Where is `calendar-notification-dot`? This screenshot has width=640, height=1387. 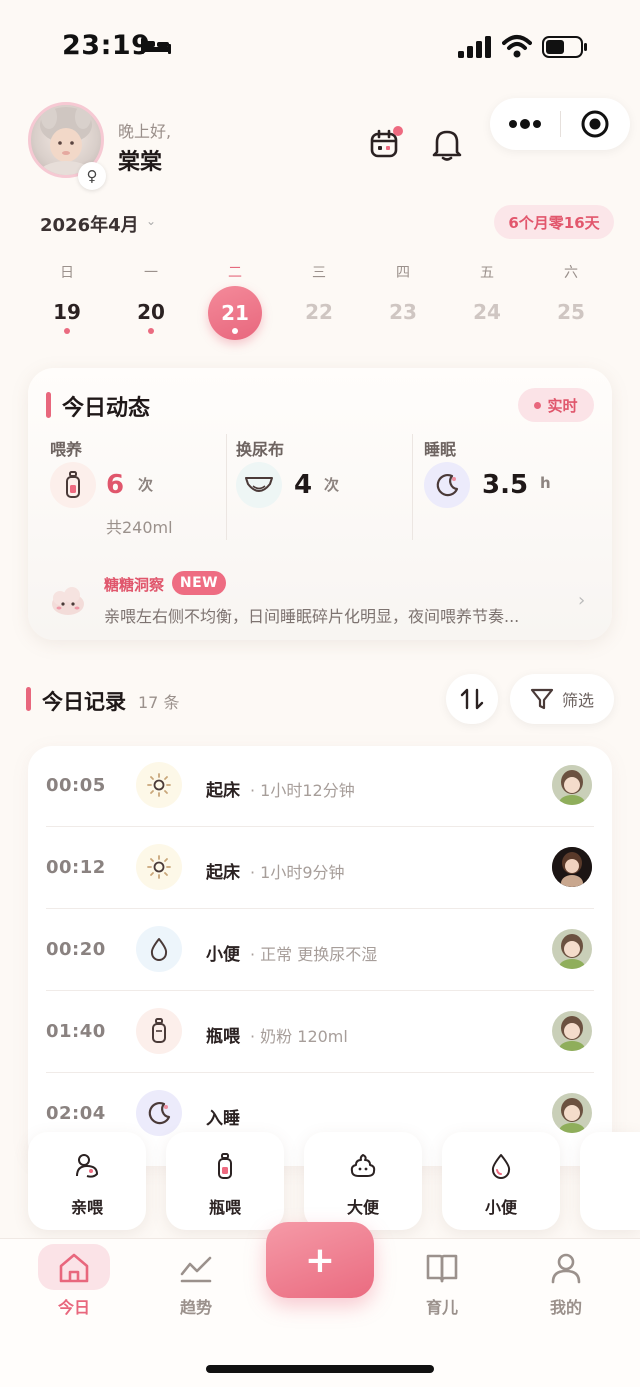 calendar-notification-dot is located at coordinates (398, 131).